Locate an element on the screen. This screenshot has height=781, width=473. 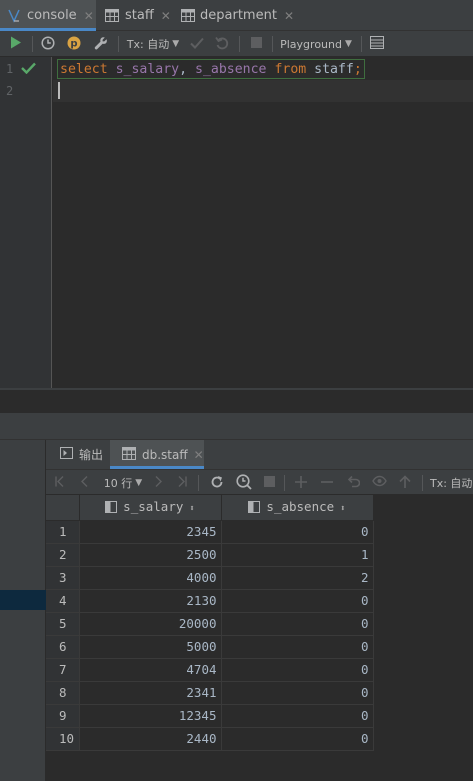
page-size-dropdown: 10 行 ▼ is located at coordinates (123, 483).